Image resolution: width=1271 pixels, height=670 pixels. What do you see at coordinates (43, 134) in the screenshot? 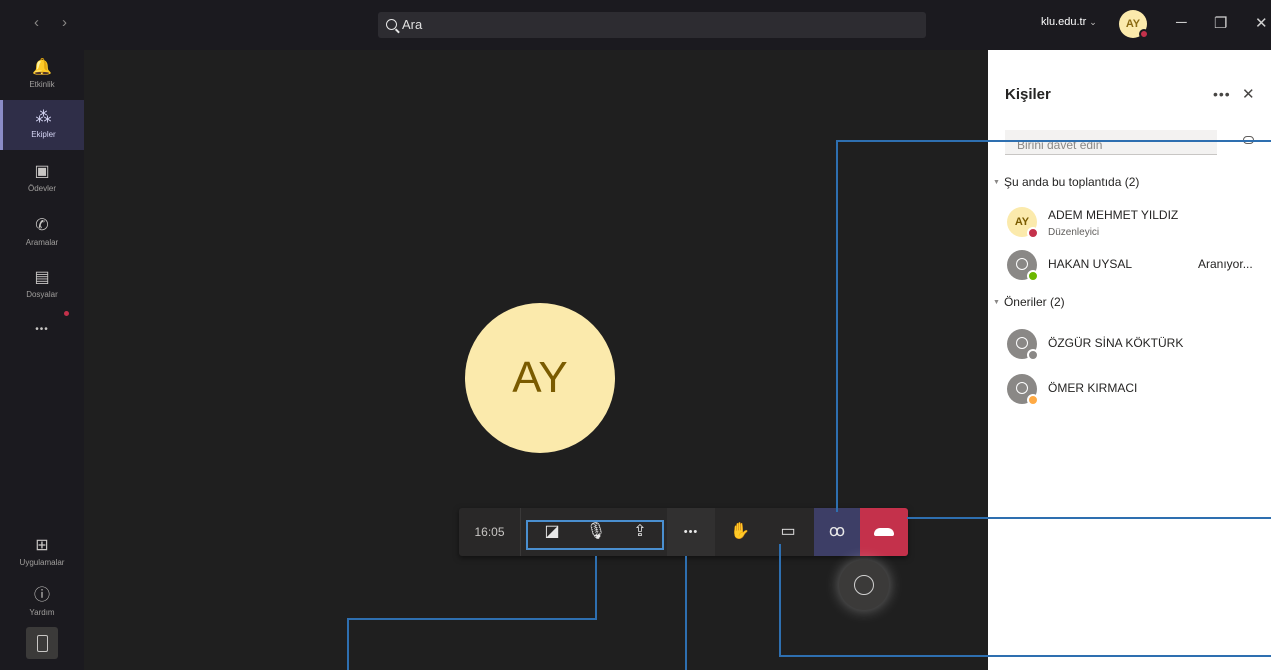
I see `rail-label: Ekipler` at bounding box center [43, 134].